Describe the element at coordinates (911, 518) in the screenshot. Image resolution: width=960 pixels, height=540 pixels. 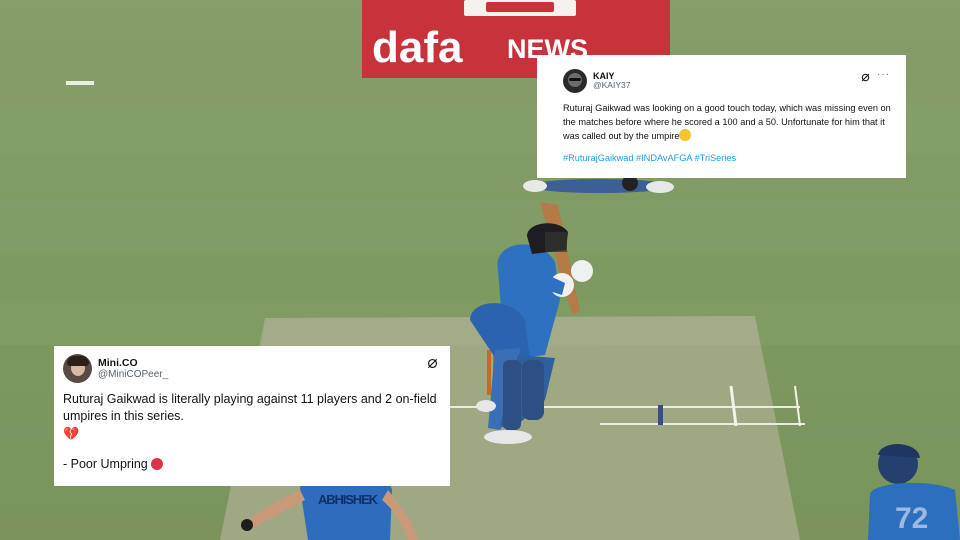
I see `jersey-number: 72` at that location.